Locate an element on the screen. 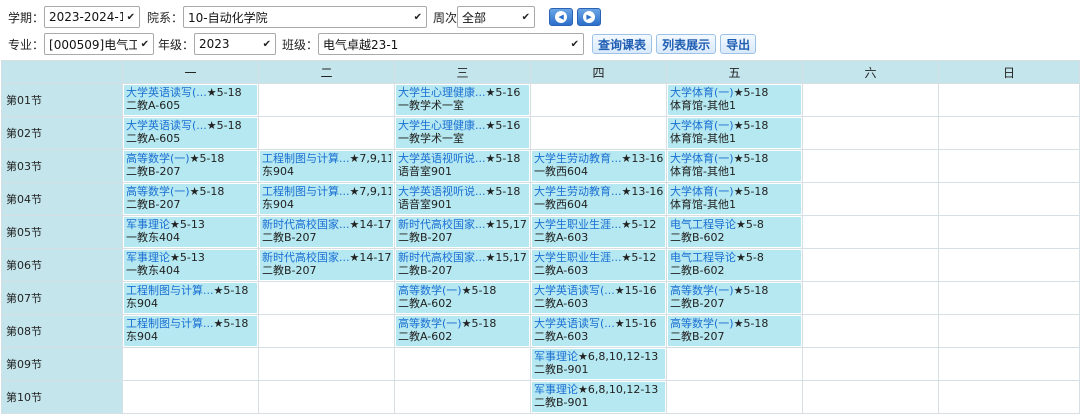 This screenshot has width=1080, height=418. week-select: 全部 ✔ is located at coordinates (496, 17).